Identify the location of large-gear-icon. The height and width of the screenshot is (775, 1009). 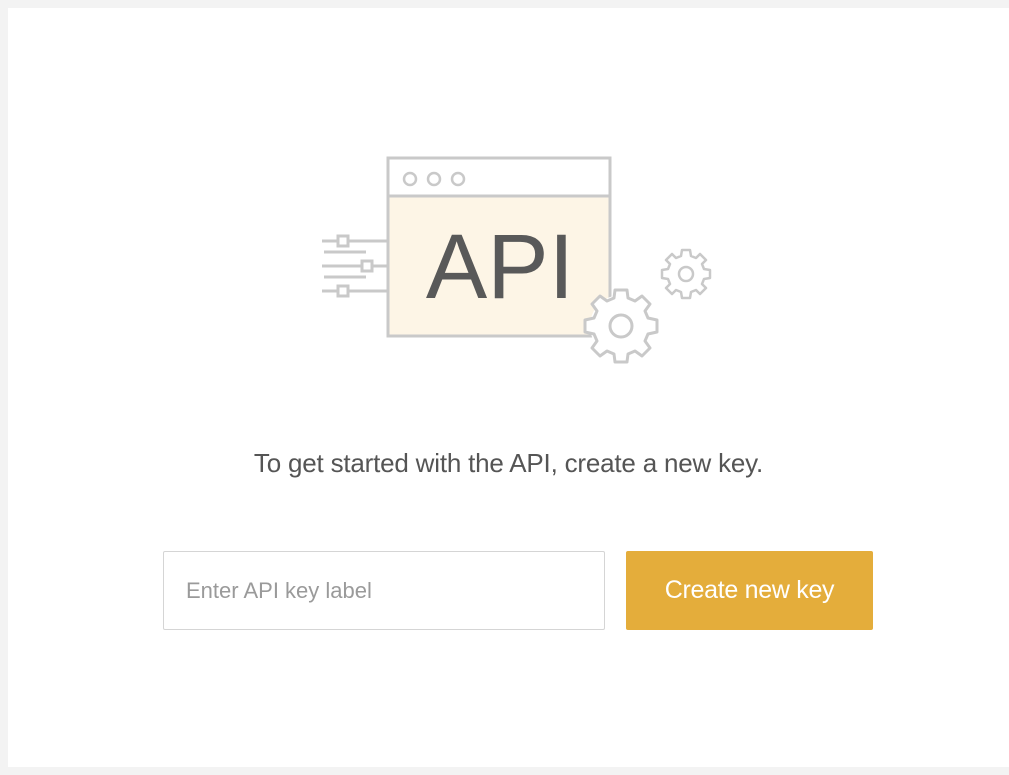
(621, 326).